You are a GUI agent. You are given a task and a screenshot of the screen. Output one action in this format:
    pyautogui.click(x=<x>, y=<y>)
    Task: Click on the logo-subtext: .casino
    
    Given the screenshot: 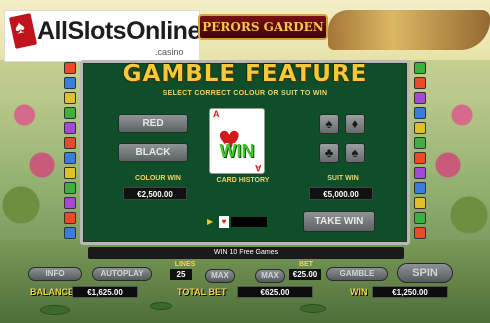 What is the action you would take?
    pyautogui.click(x=169, y=52)
    